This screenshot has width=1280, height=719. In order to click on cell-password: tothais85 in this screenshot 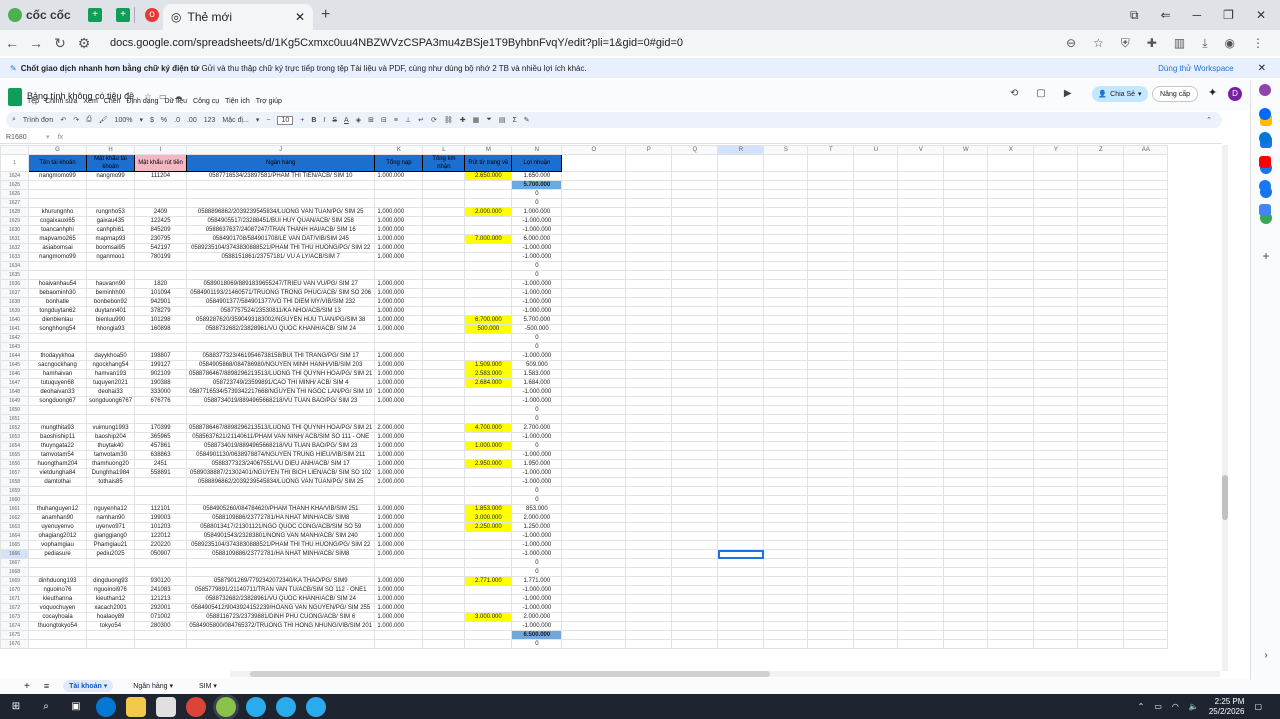, I will do `click(110, 482)`.